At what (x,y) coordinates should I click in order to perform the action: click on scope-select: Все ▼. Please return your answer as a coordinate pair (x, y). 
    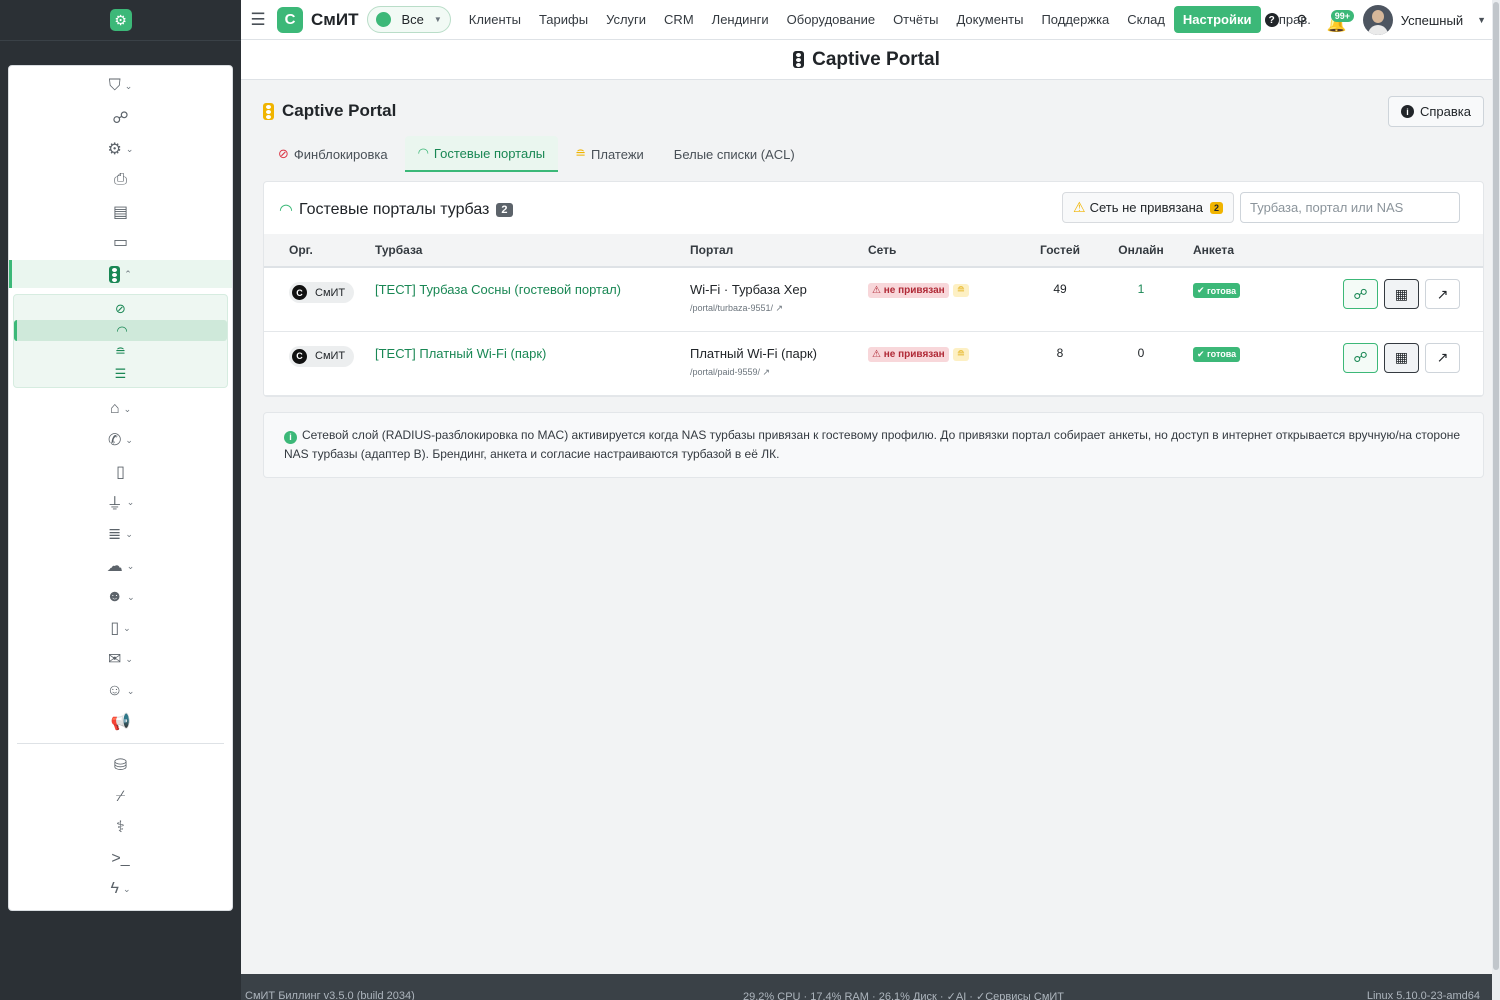
    Looking at the image, I should click on (409, 19).